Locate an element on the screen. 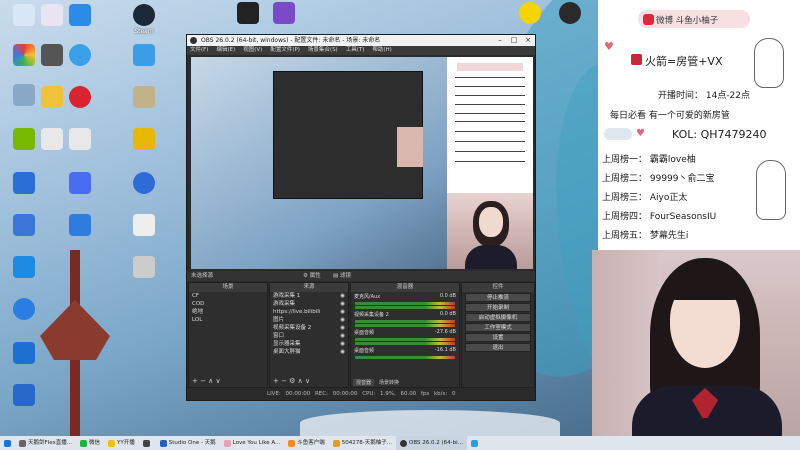 Image resolution: width=800 pixels, height=450 pixels. source-item: 窗口 ◉ is located at coordinates (309, 336).